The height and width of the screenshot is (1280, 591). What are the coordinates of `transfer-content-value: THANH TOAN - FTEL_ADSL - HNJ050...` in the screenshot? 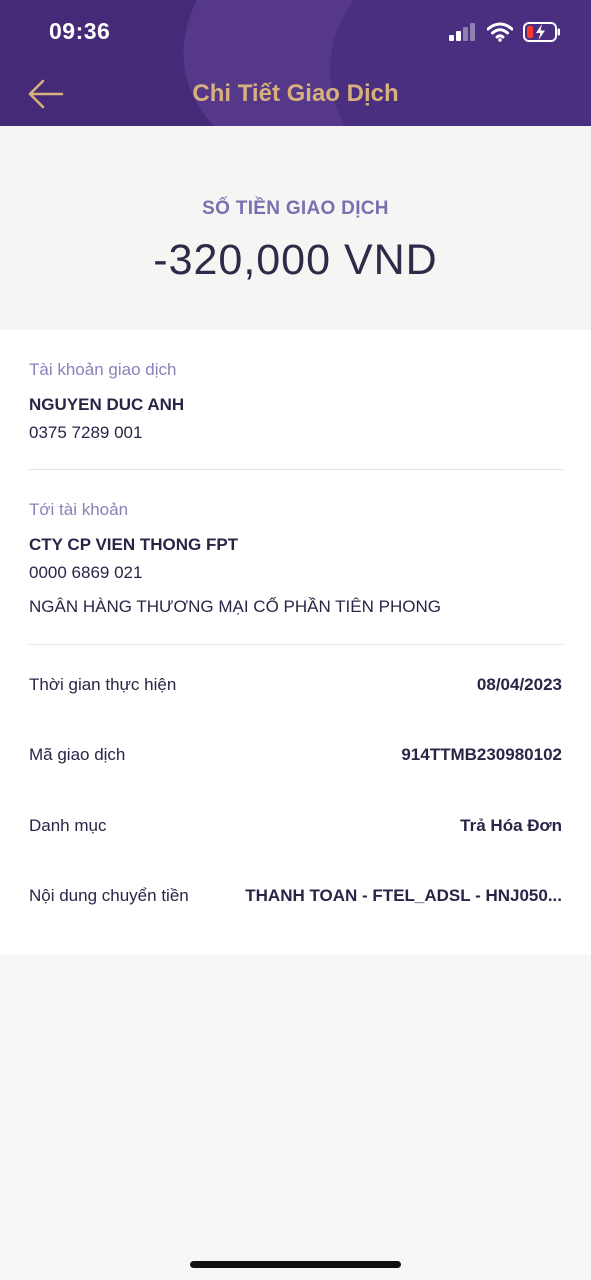 It's located at (403, 895).